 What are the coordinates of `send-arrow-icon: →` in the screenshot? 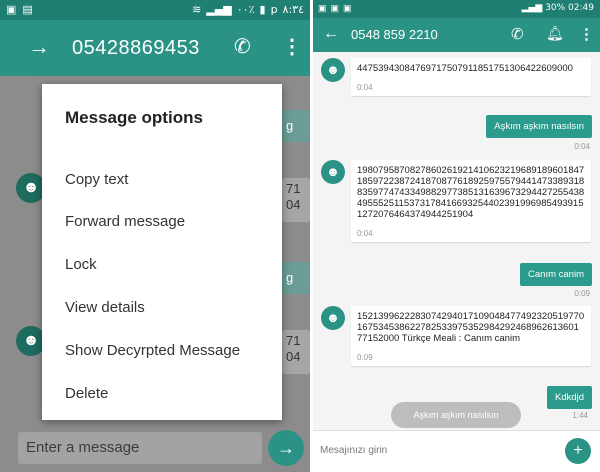 It's located at (286, 448).